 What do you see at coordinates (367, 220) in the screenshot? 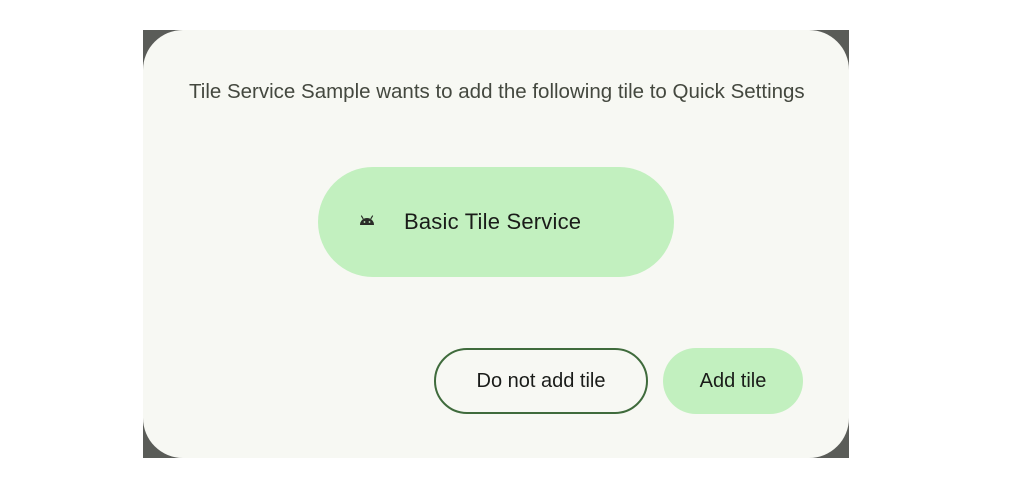
I see `android-robot-icon` at bounding box center [367, 220].